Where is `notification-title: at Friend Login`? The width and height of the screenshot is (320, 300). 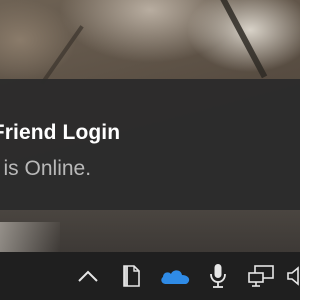
notification-title: at Friend Login is located at coordinates (60, 132).